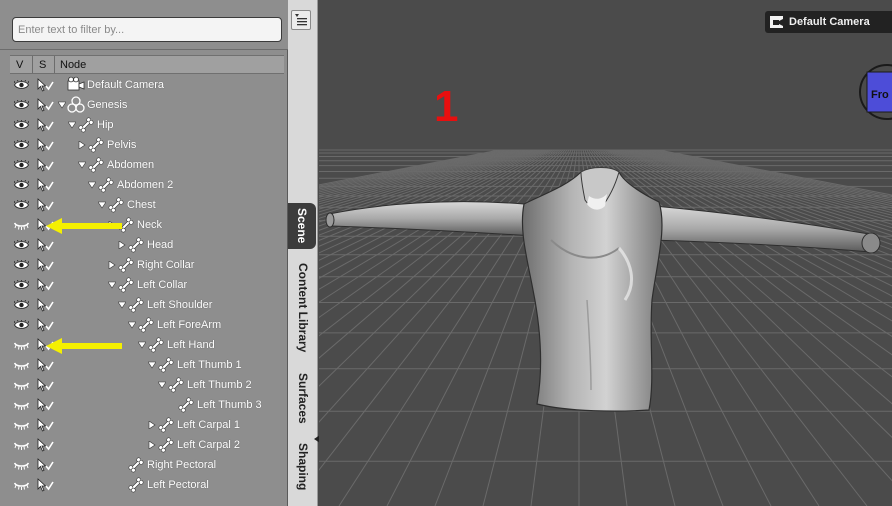 The height and width of the screenshot is (506, 892). Describe the element at coordinates (147, 285) in the screenshot. I see `tree-row: Left Collar` at that location.